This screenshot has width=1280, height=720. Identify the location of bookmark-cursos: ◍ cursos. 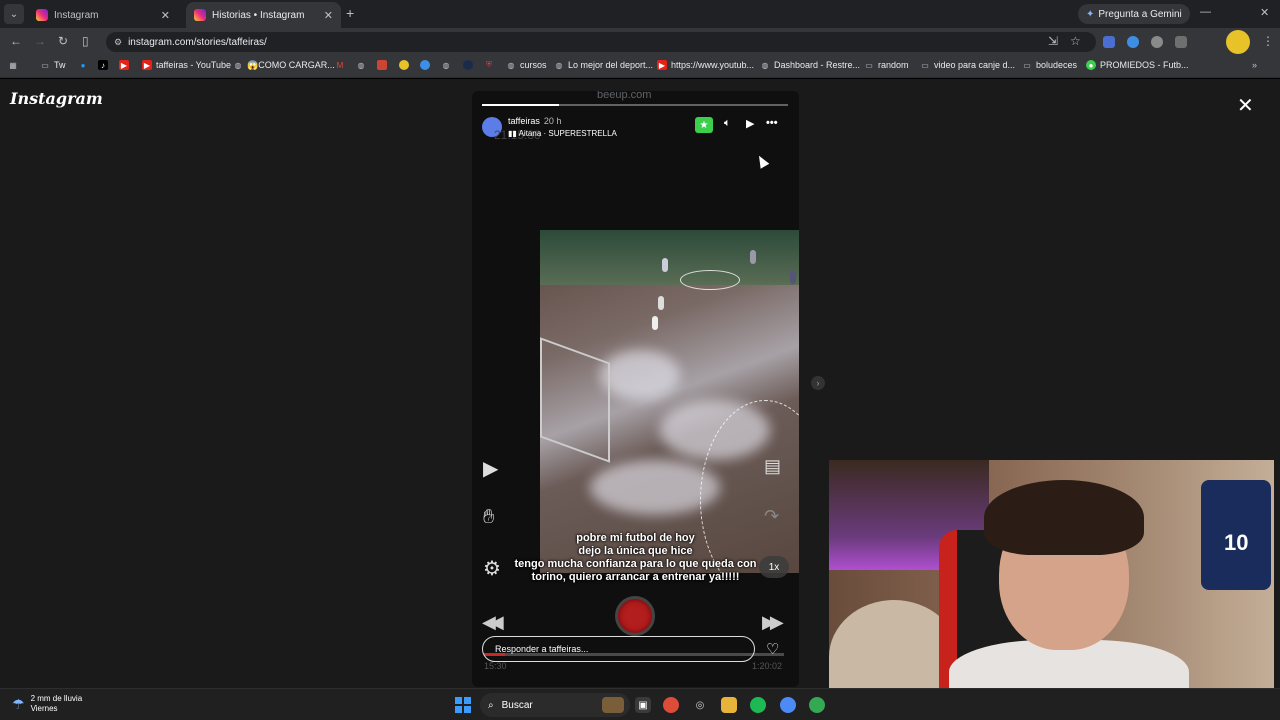
(526, 65).